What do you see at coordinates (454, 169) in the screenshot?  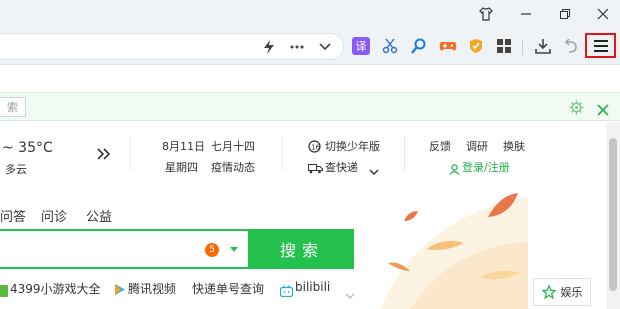 I see `user-icon` at bounding box center [454, 169].